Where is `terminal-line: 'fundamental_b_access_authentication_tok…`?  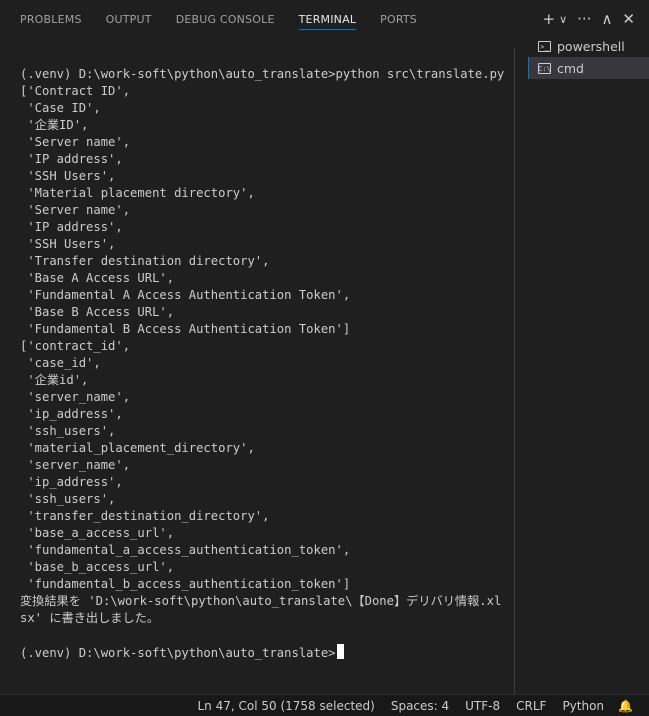 terminal-line: 'fundamental_b_access_authentication_tok… is located at coordinates (185, 584).